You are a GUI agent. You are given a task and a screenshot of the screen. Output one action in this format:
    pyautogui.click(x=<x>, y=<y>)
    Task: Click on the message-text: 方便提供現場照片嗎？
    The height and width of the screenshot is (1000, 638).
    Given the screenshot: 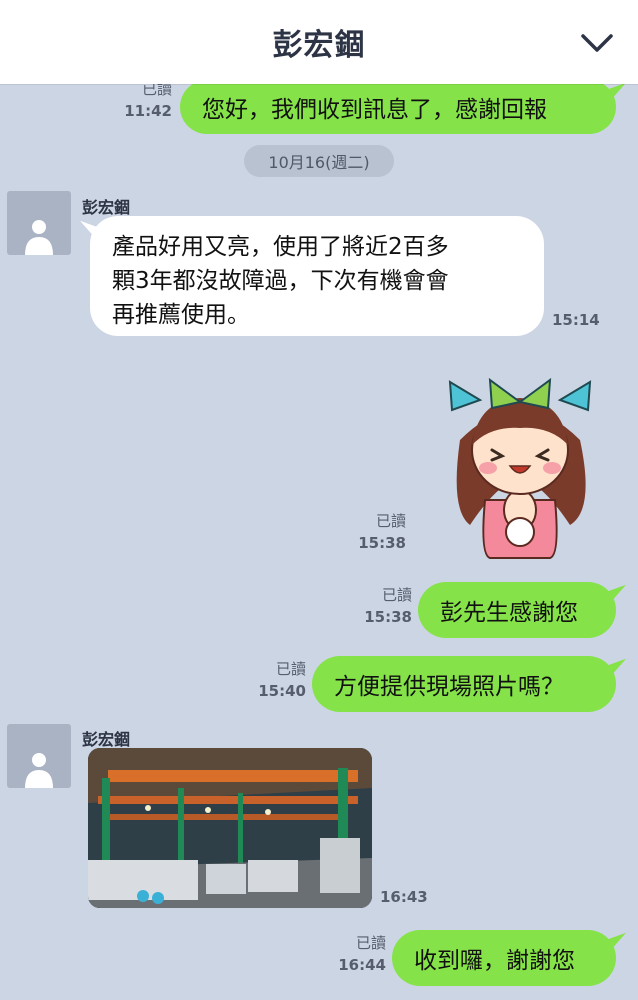 What is the action you would take?
    pyautogui.click(x=449, y=687)
    